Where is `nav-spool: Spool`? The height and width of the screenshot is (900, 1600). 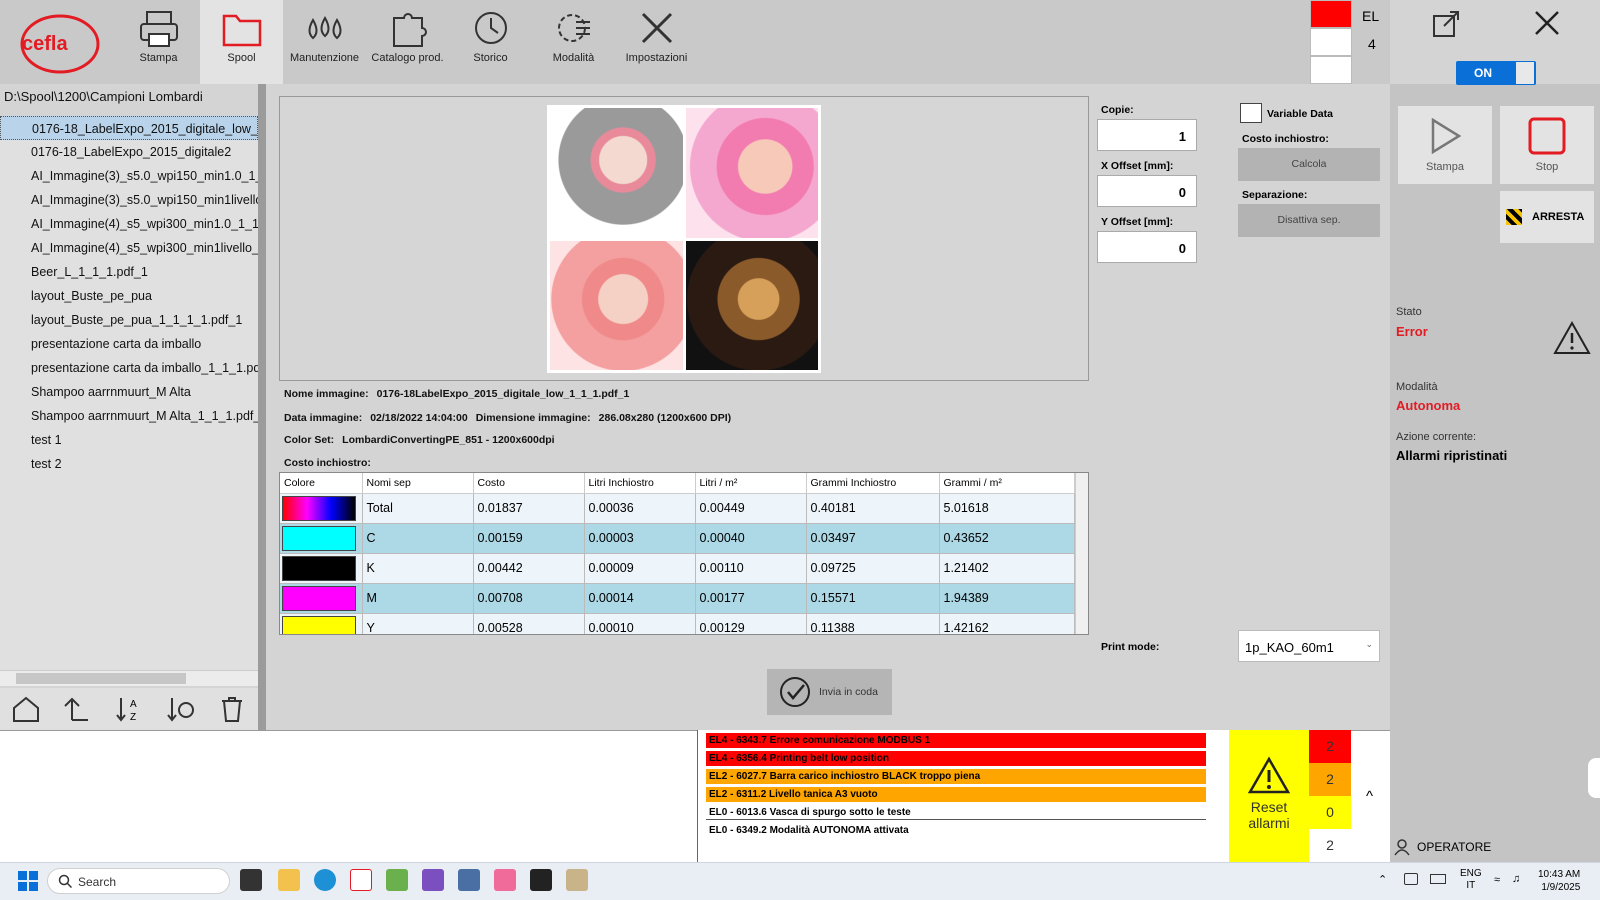 nav-spool: Spool is located at coordinates (241, 42).